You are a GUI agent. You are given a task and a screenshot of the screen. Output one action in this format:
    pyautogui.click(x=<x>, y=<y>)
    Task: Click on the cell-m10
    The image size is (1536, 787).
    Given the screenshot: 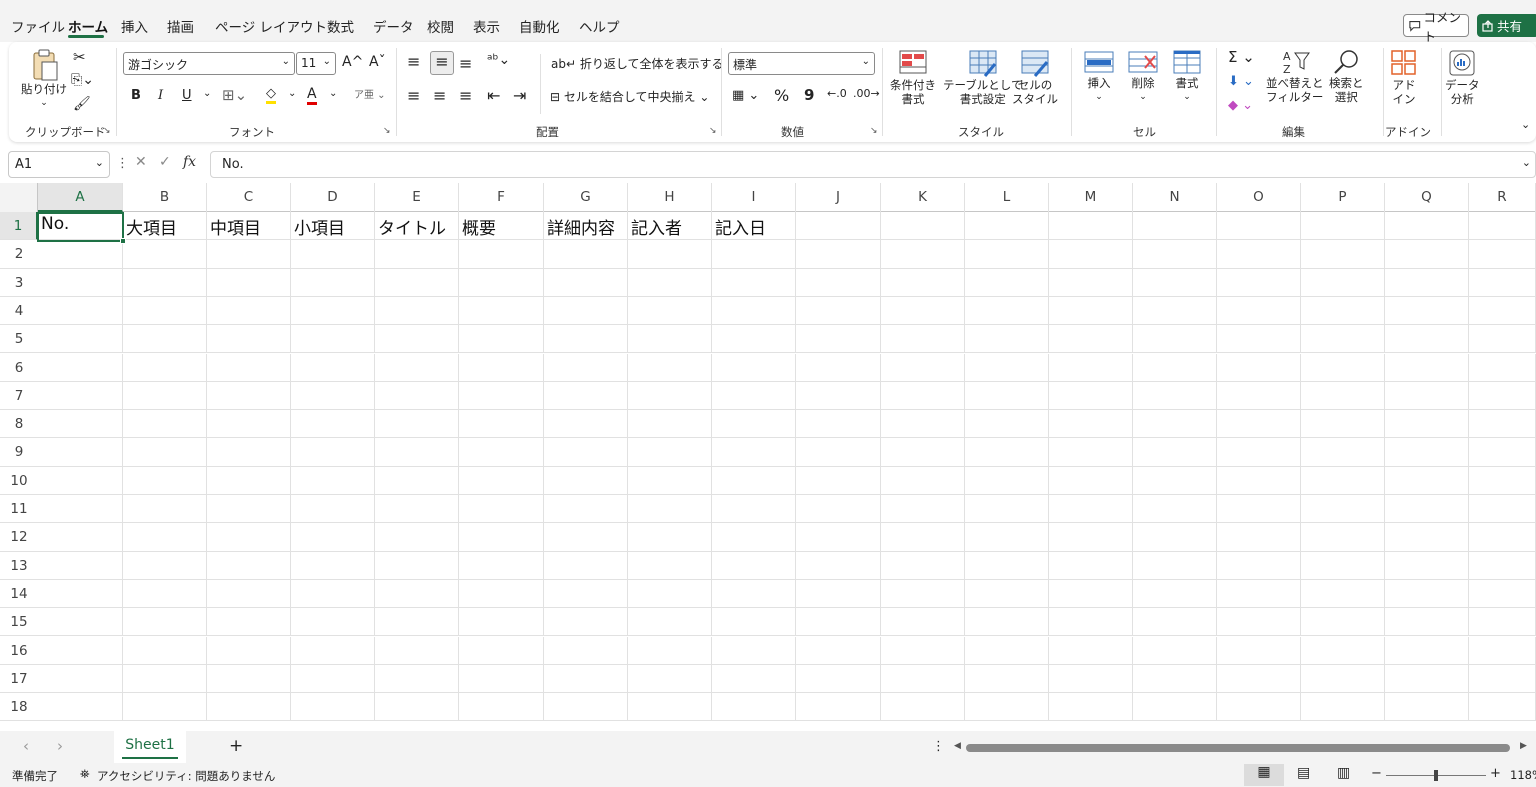 What is the action you would take?
    pyautogui.click(x=1091, y=480)
    